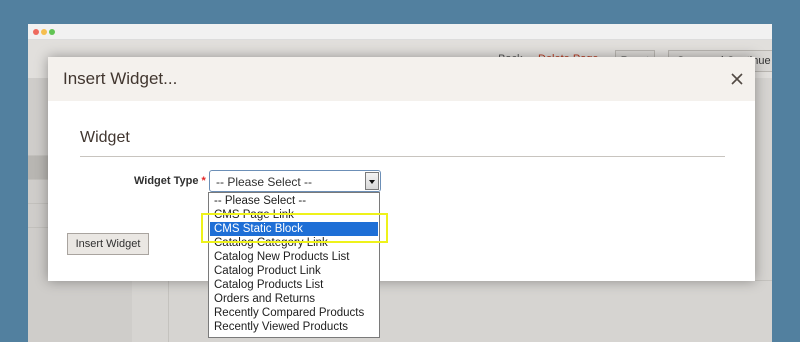 Image resolution: width=800 pixels, height=342 pixels. Describe the element at coordinates (294, 313) in the screenshot. I see `dropdown-option: Recently Compared Products` at that location.